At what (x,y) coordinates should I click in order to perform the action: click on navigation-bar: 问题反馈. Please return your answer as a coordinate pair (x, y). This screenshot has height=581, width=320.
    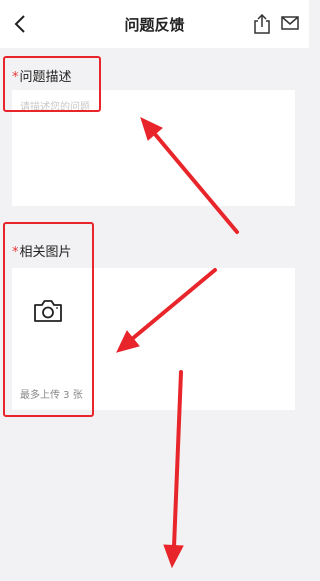
    Looking at the image, I should click on (154, 24).